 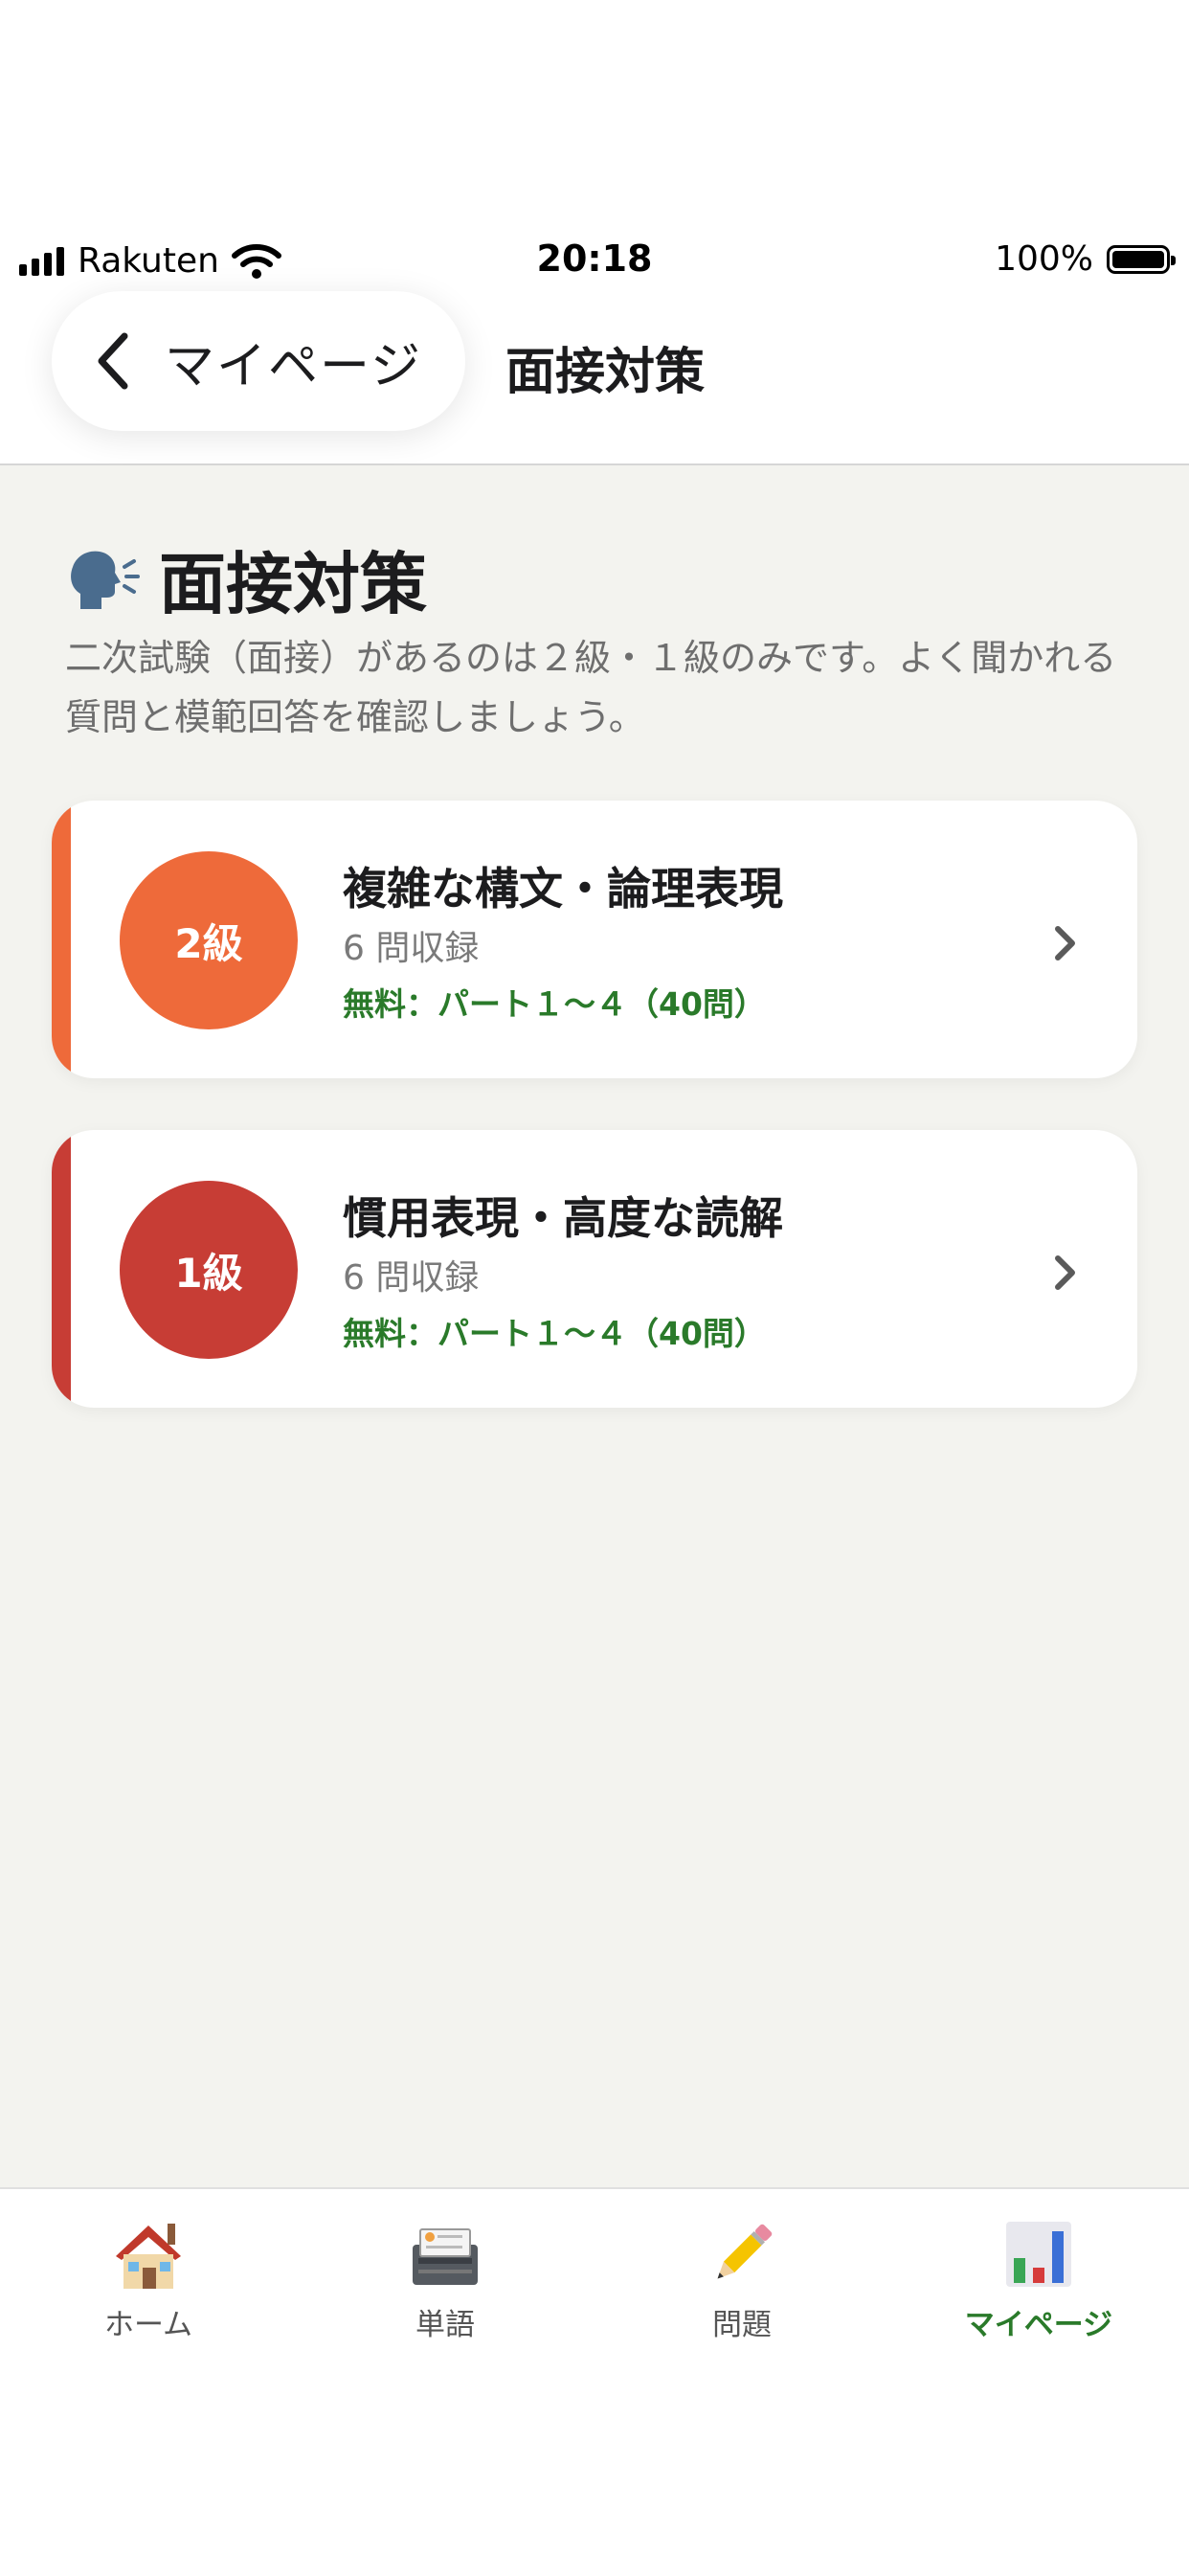 I want to click on page-heading: 面接対策, so click(x=247, y=579).